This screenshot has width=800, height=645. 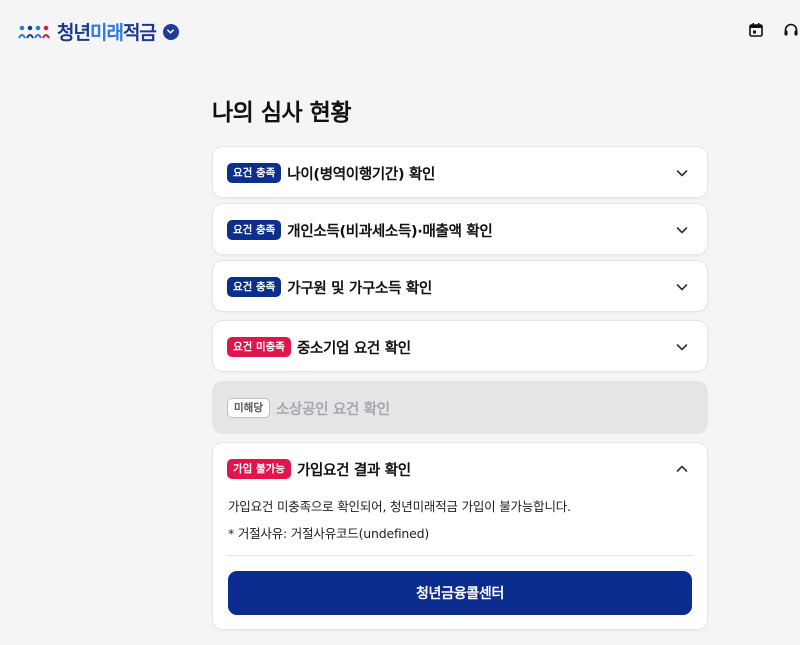 What do you see at coordinates (361, 174) in the screenshot?
I see `accordion-title: 나이(병역이행기간) 확인` at bounding box center [361, 174].